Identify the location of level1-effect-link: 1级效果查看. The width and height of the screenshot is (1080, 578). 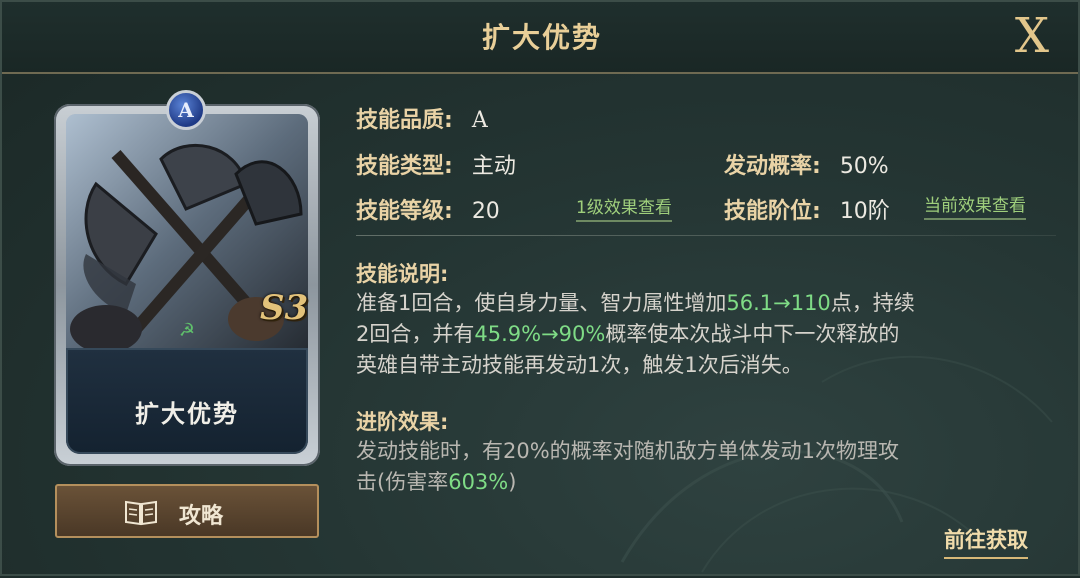
(624, 207).